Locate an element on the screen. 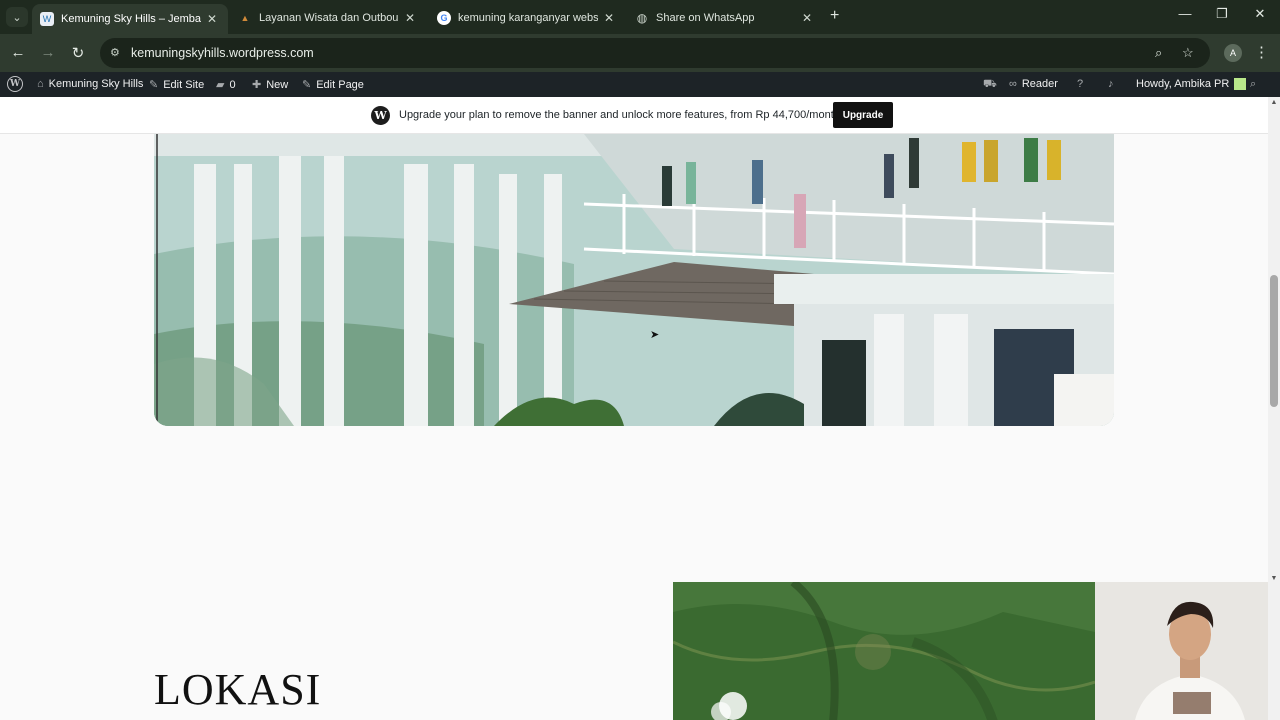 This screenshot has height=720, width=1280. tab-google-search: G kemuning karanganyar website ✕ is located at coordinates (527, 18).